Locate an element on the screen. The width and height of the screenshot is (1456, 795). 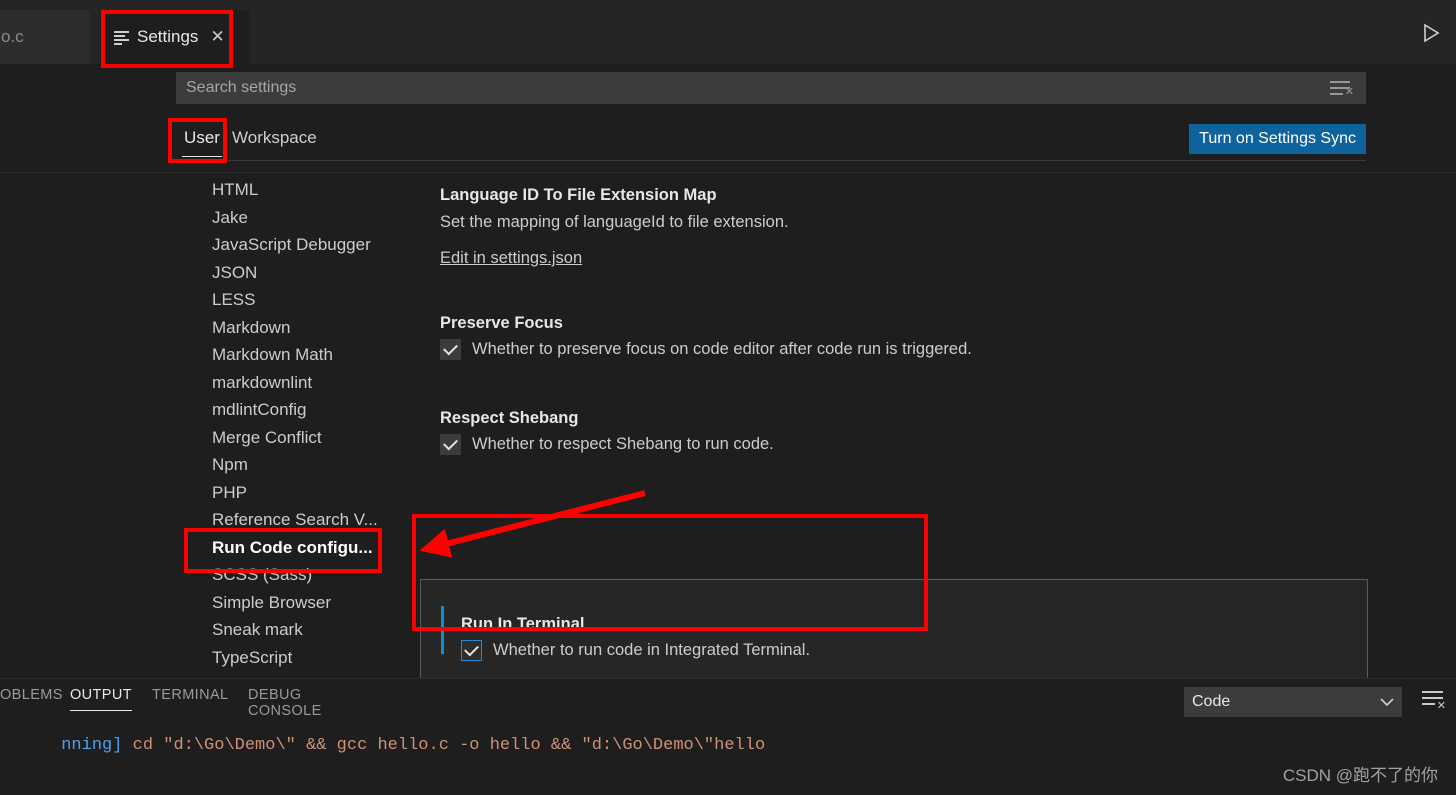
settings-header-divider is located at coordinates (728, 172).